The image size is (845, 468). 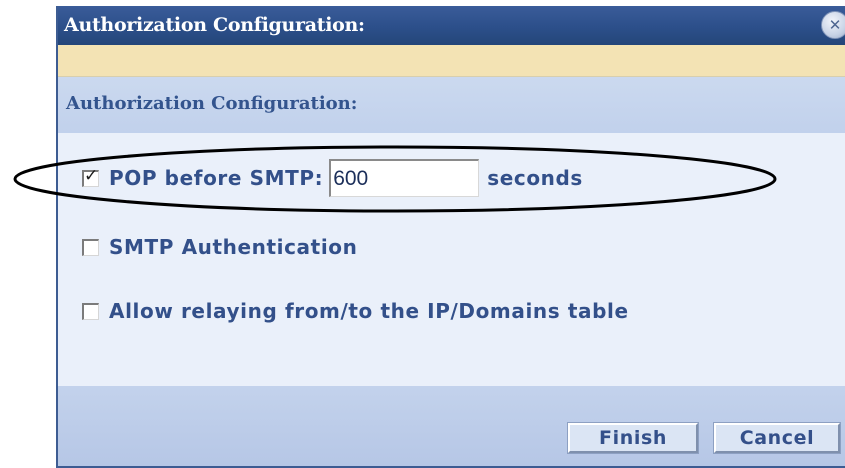 What do you see at coordinates (833, 25) in the screenshot?
I see `close-icon: ✕` at bounding box center [833, 25].